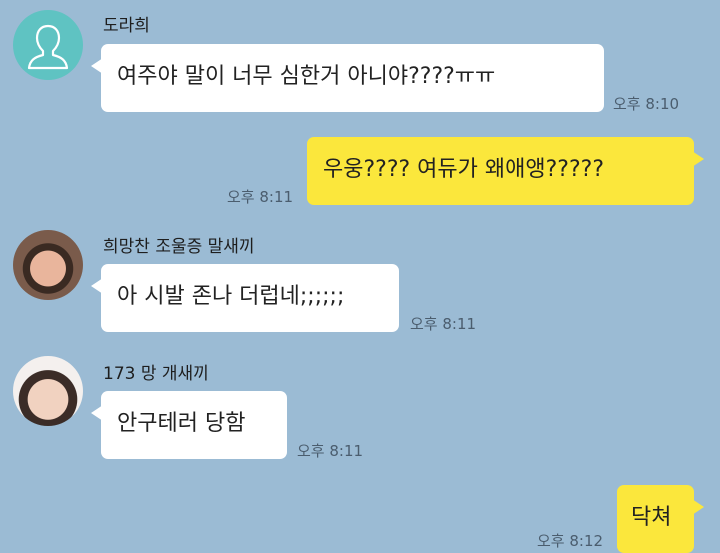  I want to click on message-bubble: 닥쳐, so click(660, 519).